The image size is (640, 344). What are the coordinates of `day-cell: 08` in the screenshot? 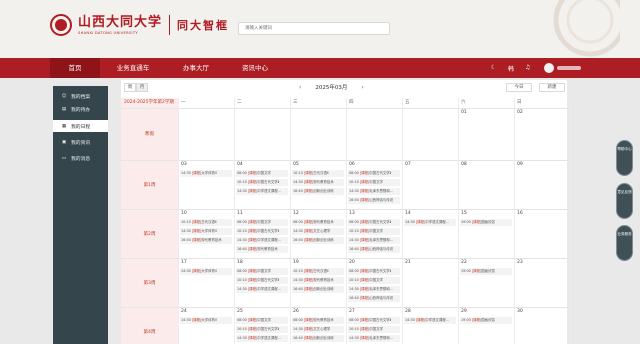 It's located at (486, 184).